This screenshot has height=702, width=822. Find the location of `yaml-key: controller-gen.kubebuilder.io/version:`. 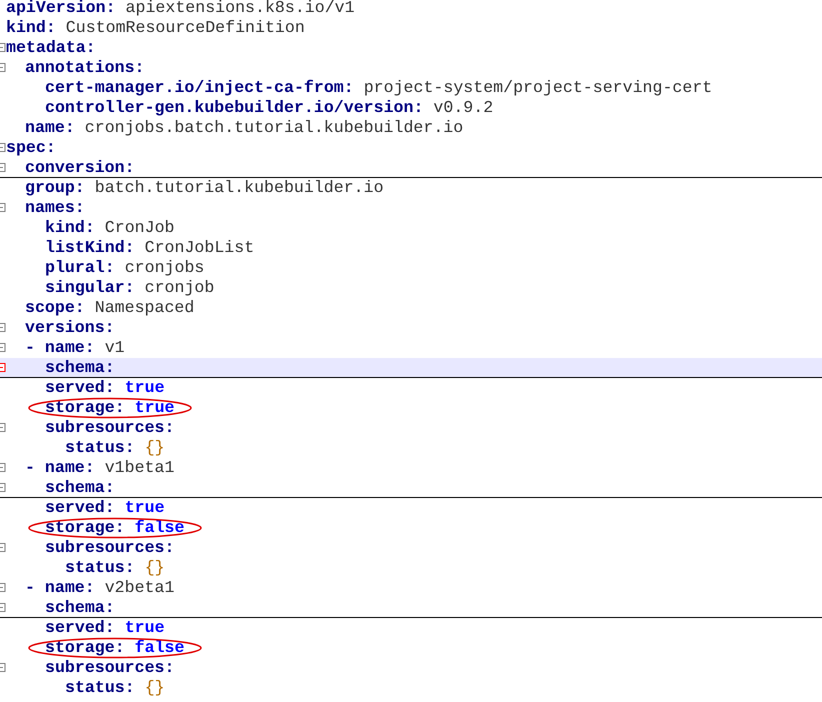

yaml-key: controller-gen.kubebuilder.io/version: is located at coordinates (234, 107).